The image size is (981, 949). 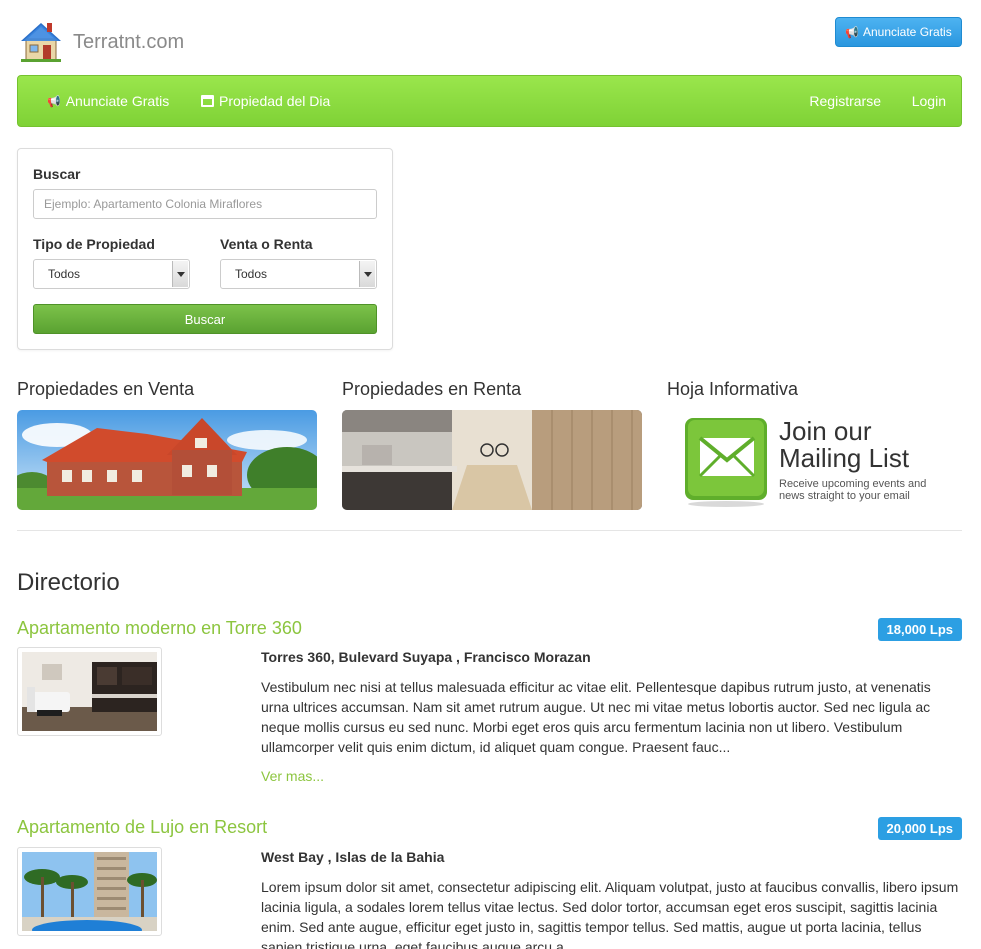 What do you see at coordinates (907, 32) in the screenshot?
I see `advertise-free-label: Anunciate Gratis` at bounding box center [907, 32].